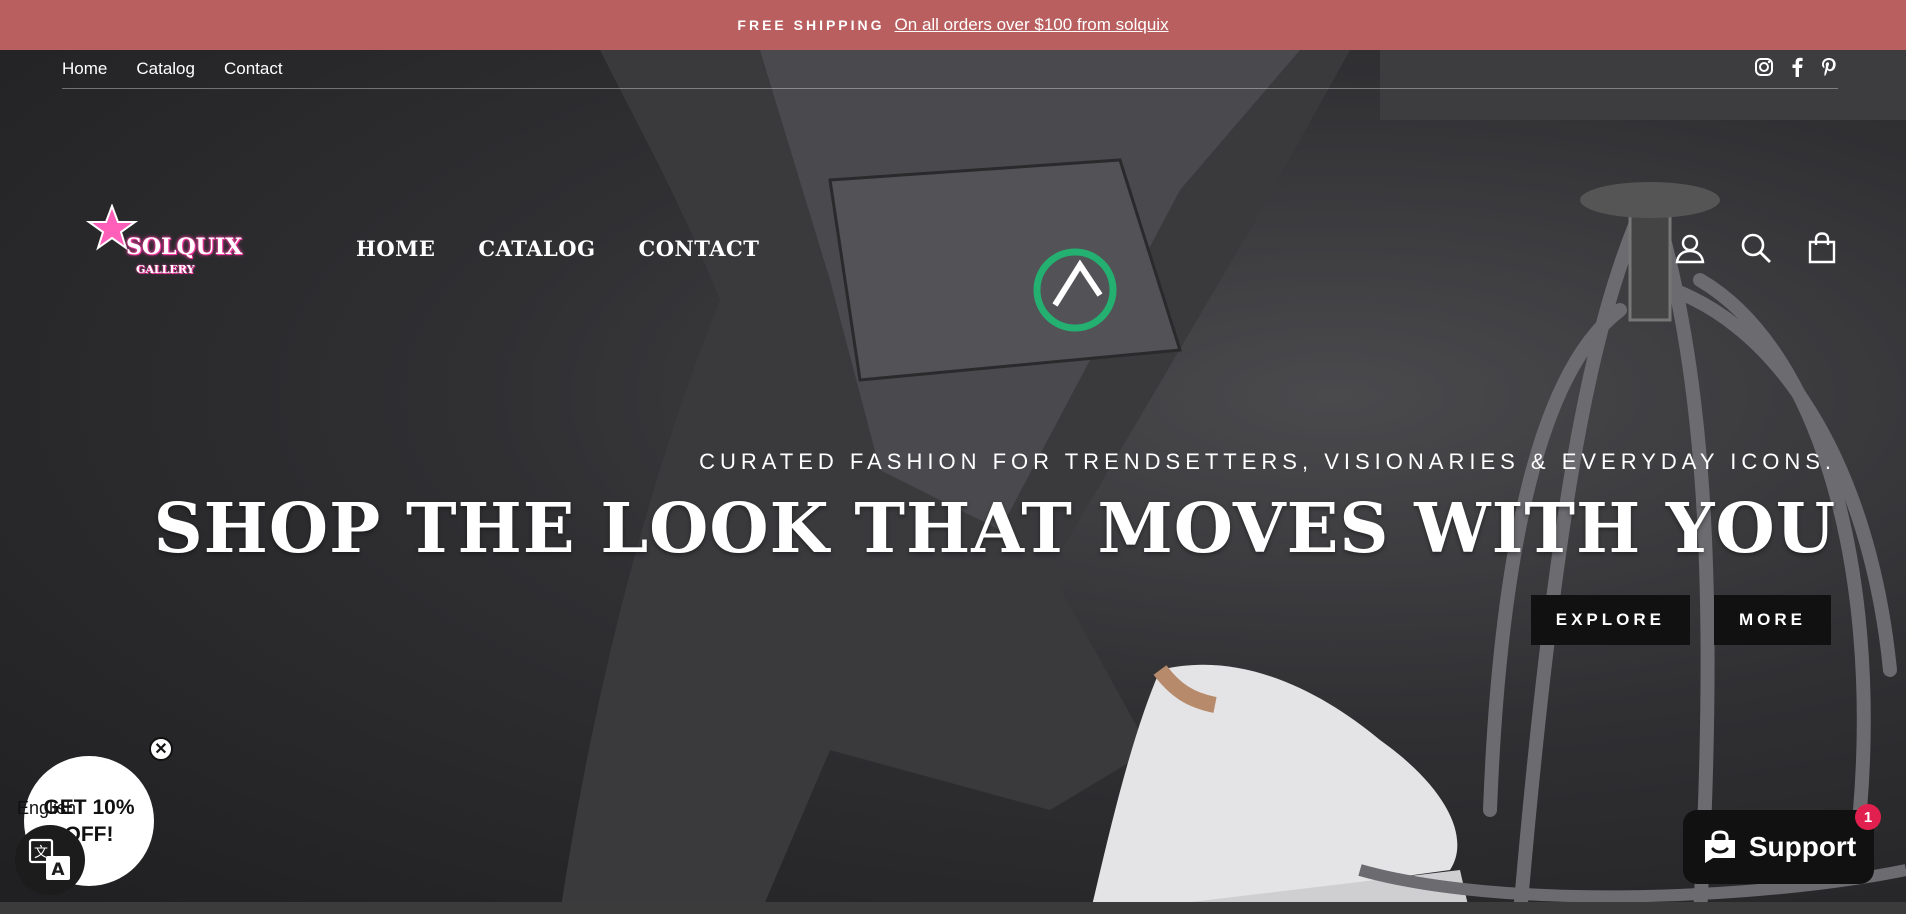  I want to click on nav-home: HOME, so click(395, 248).